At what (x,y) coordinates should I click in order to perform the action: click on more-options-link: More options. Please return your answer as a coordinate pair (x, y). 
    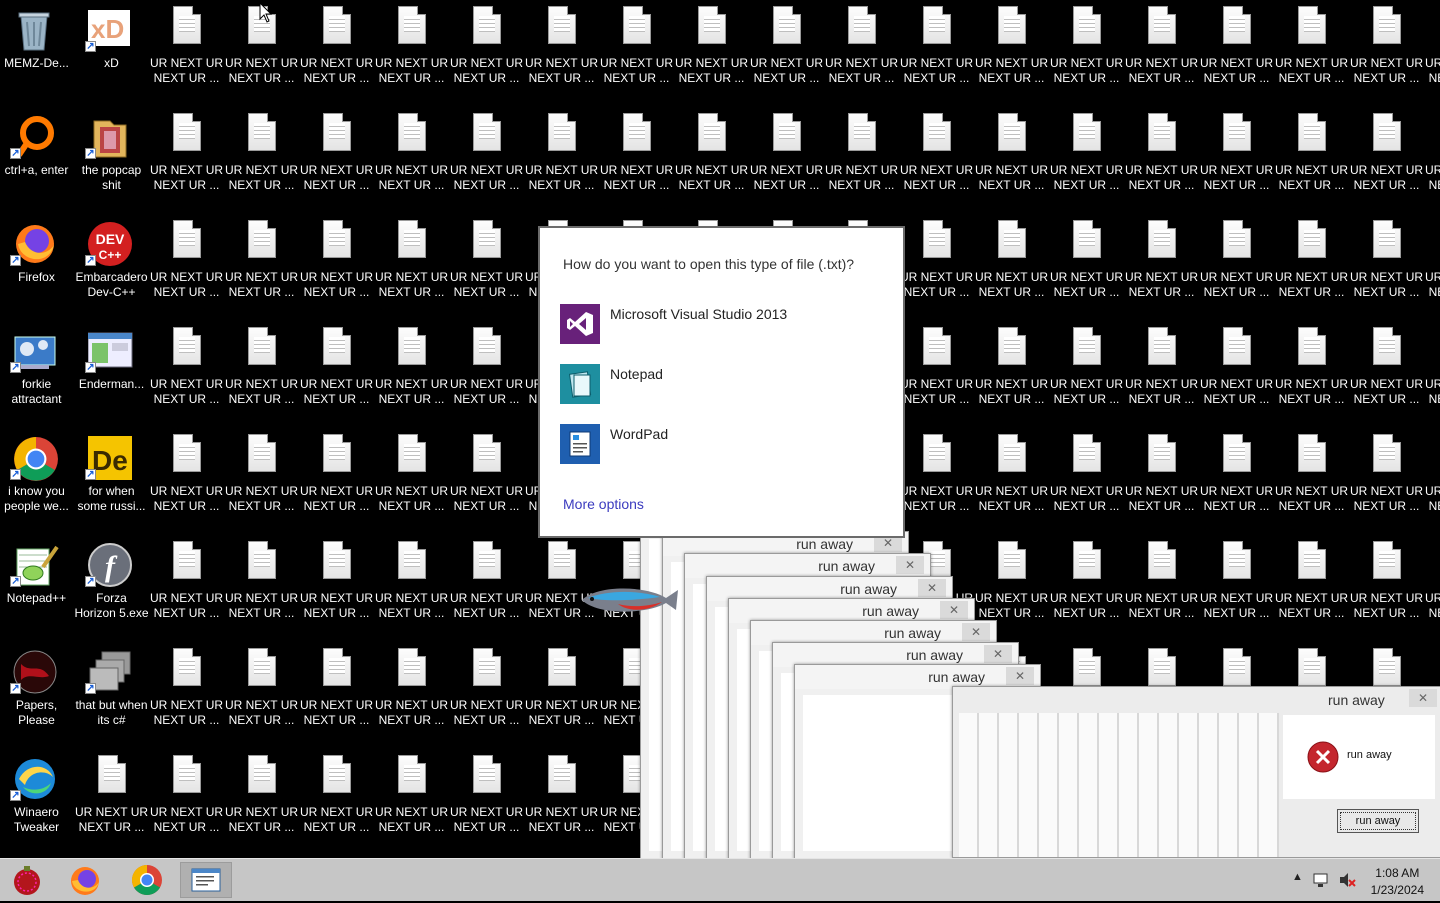
    Looking at the image, I should click on (603, 504).